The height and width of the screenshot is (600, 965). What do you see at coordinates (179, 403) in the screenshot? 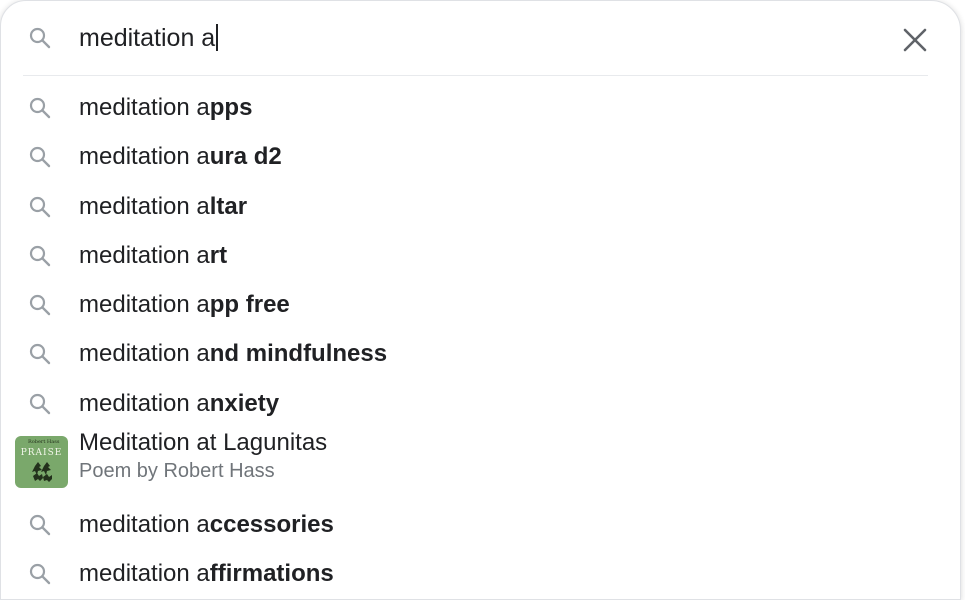
I see `suggestion-label: meditation anxiety` at bounding box center [179, 403].